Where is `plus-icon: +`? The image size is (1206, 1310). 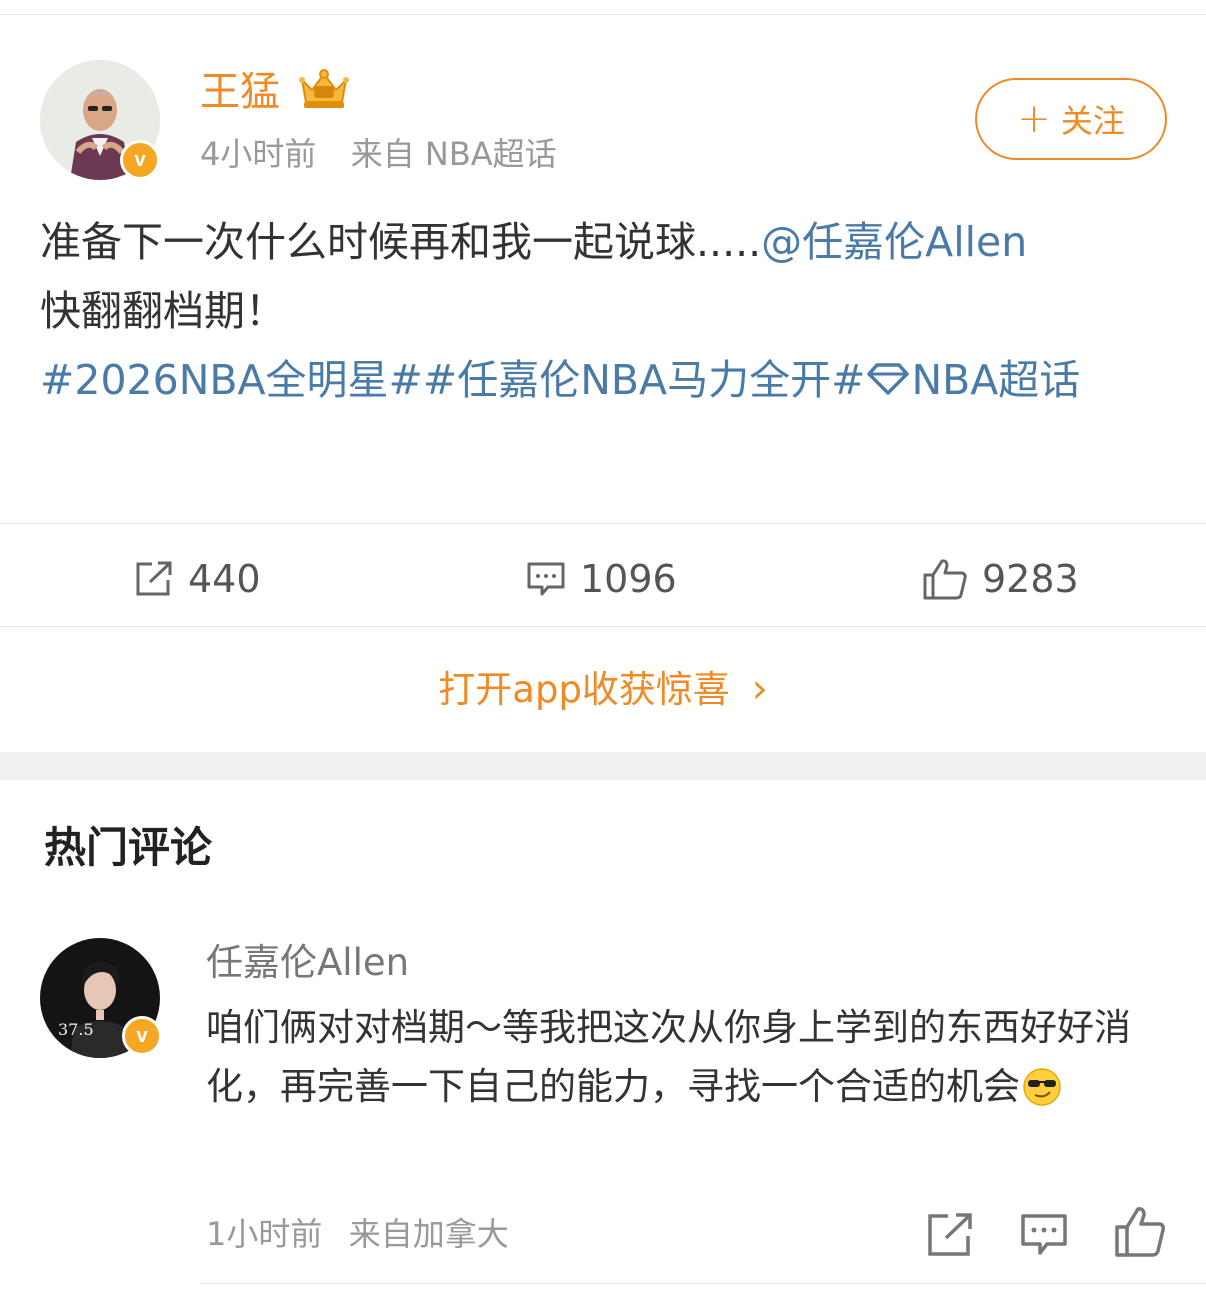
plus-icon: + is located at coordinates (1034, 119).